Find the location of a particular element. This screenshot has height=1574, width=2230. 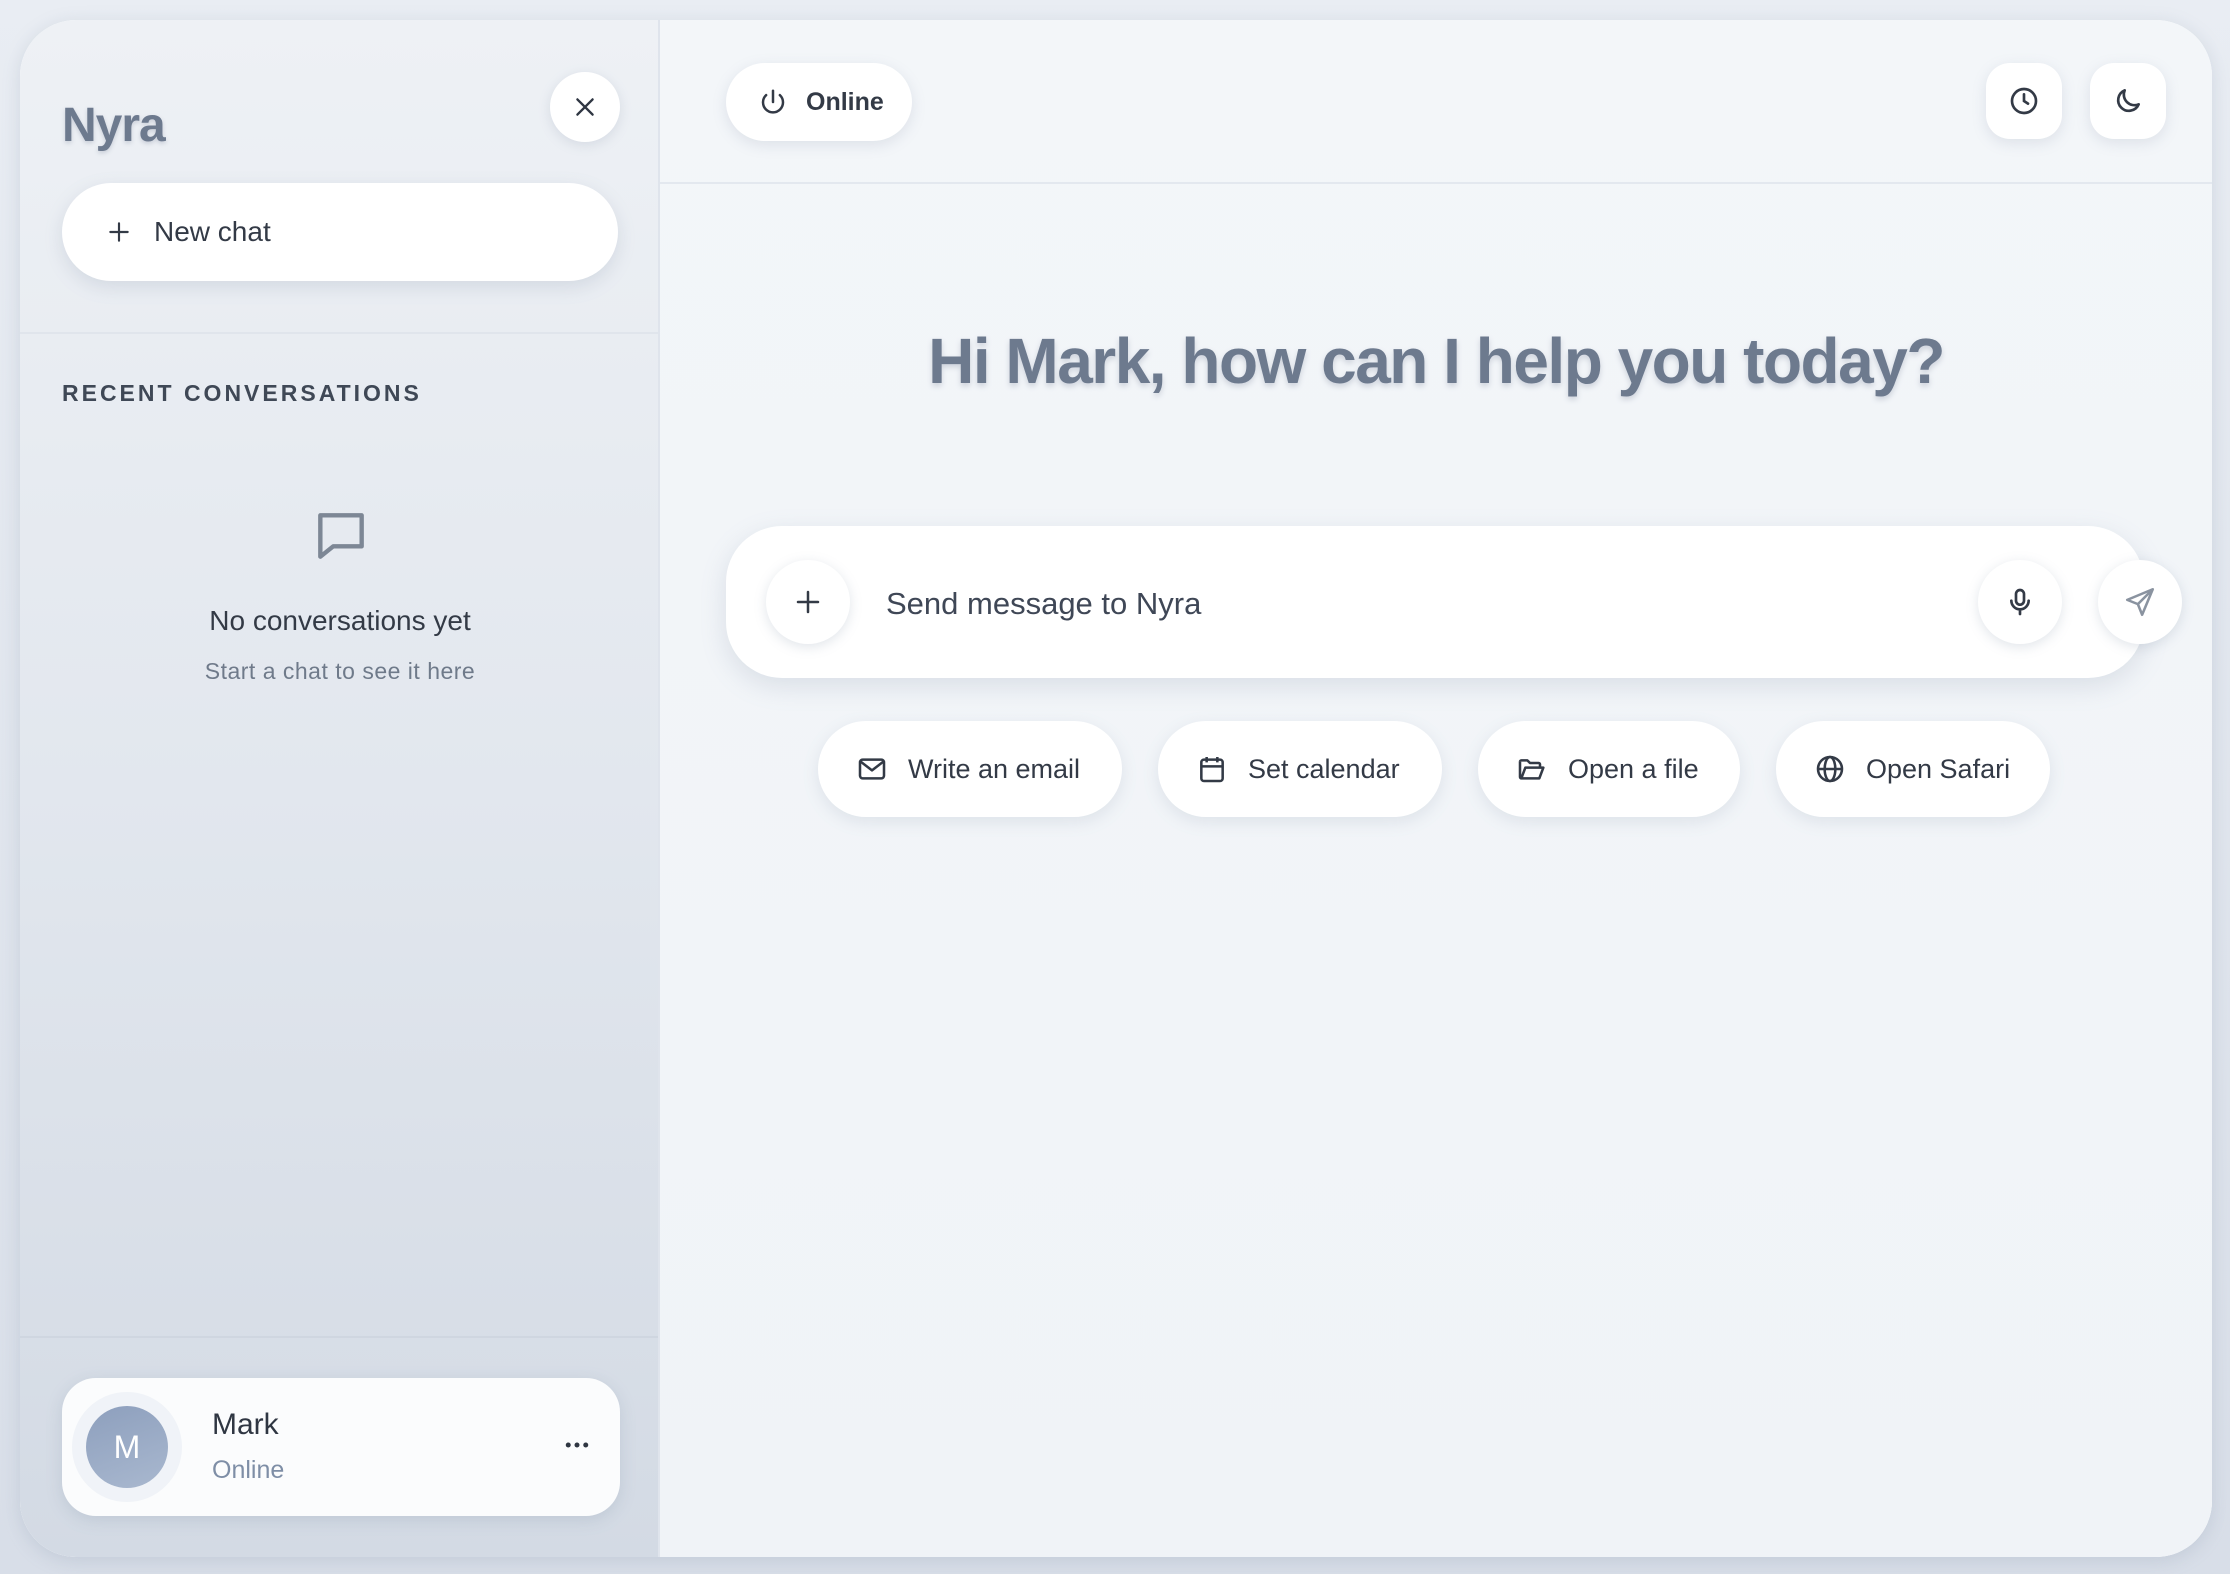

theme-toggle-button is located at coordinates (2128, 101).